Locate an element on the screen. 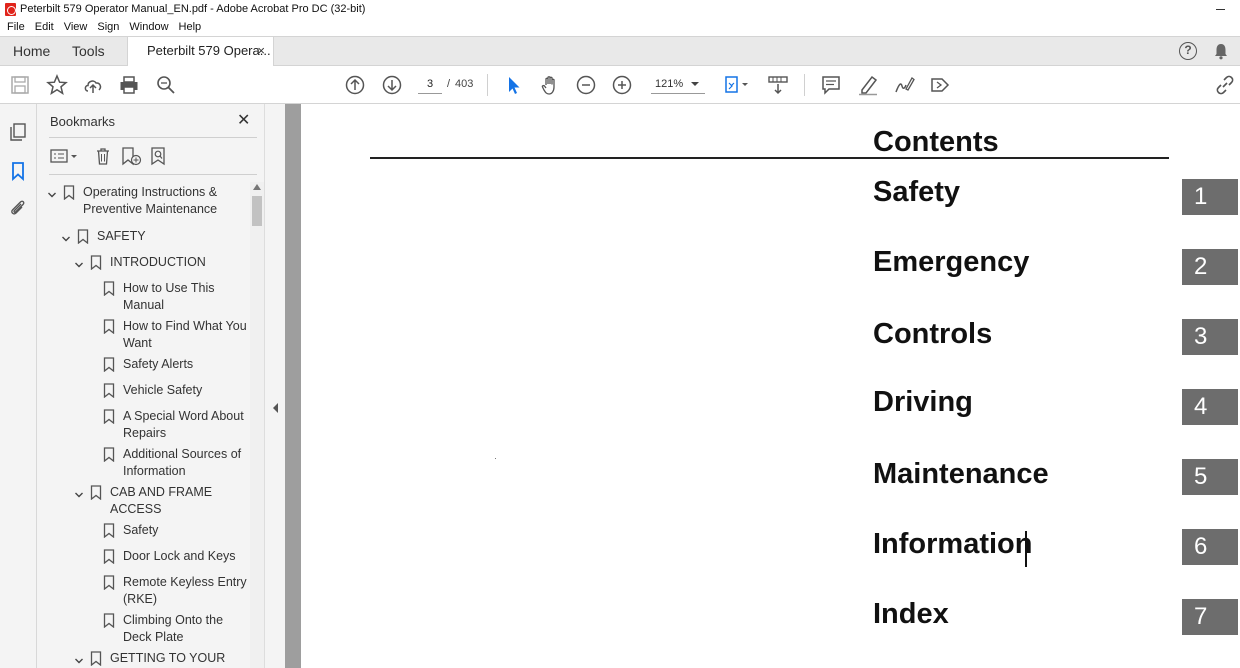  zoom-level-dropdown: 121% is located at coordinates (678, 84).